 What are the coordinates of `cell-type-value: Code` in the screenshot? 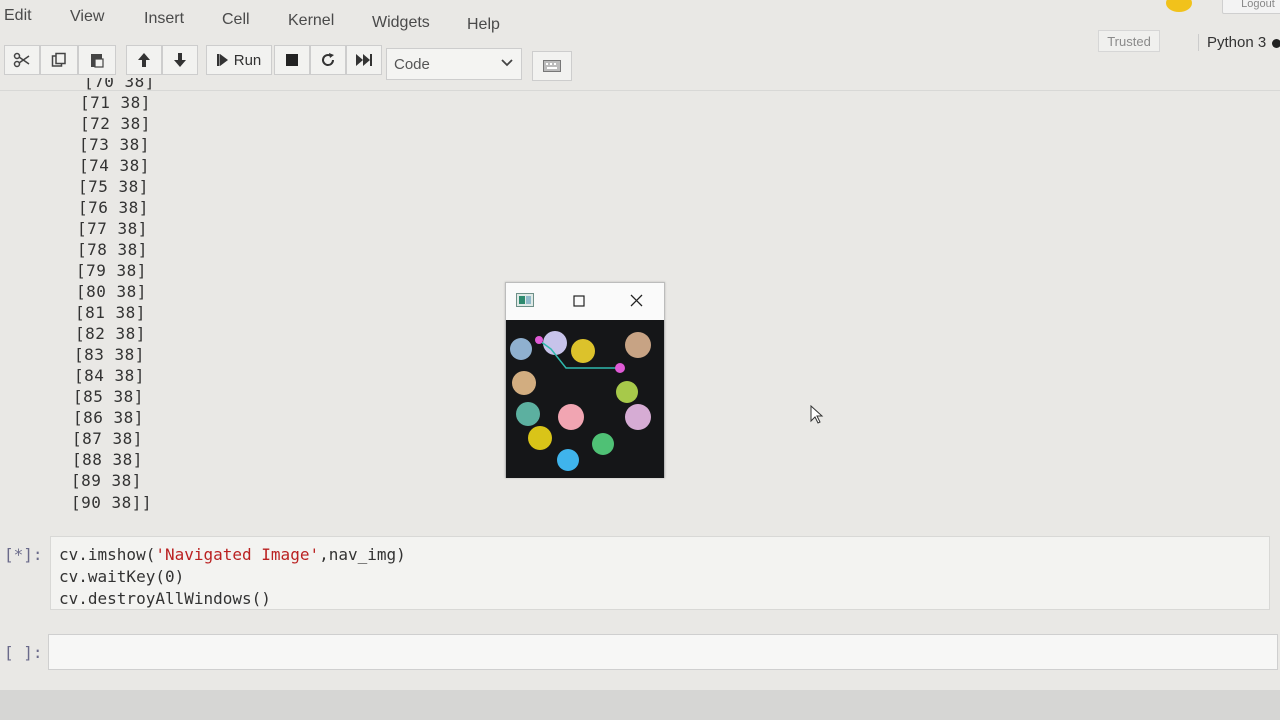 It's located at (412, 64).